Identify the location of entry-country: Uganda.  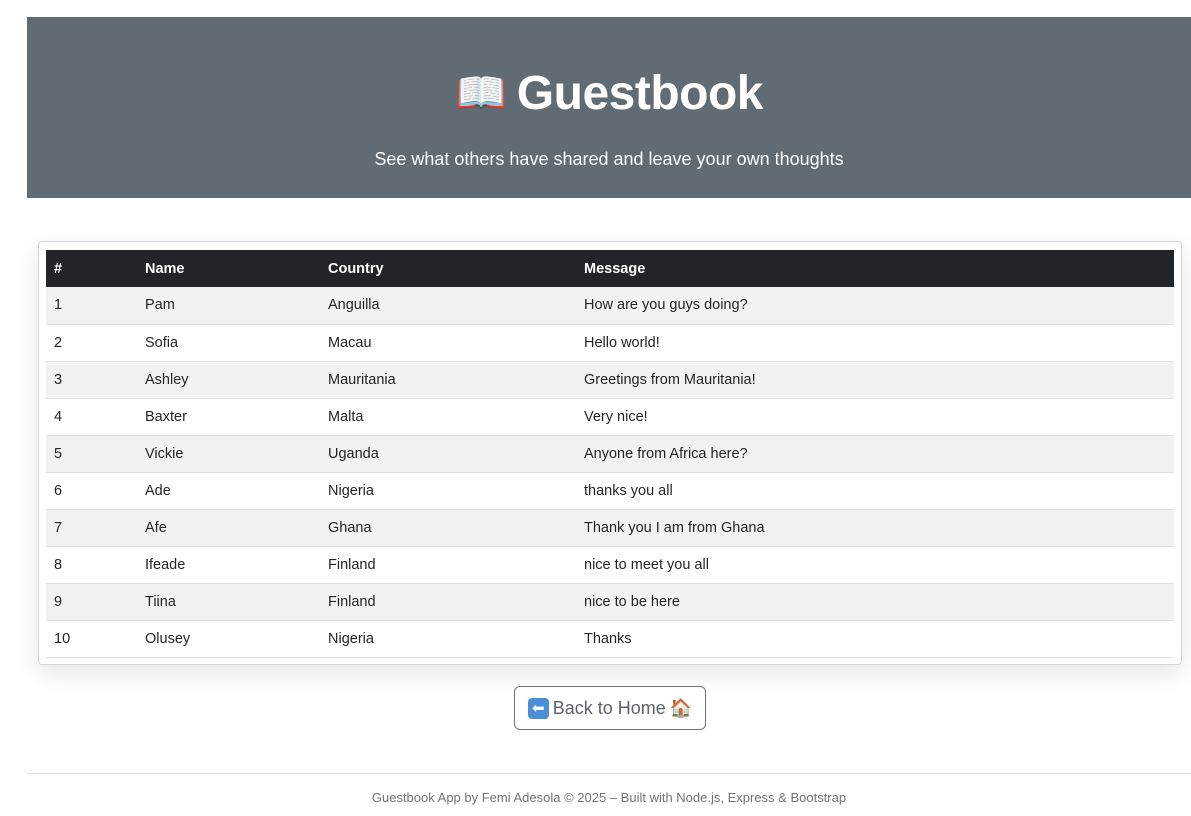
(448, 454).